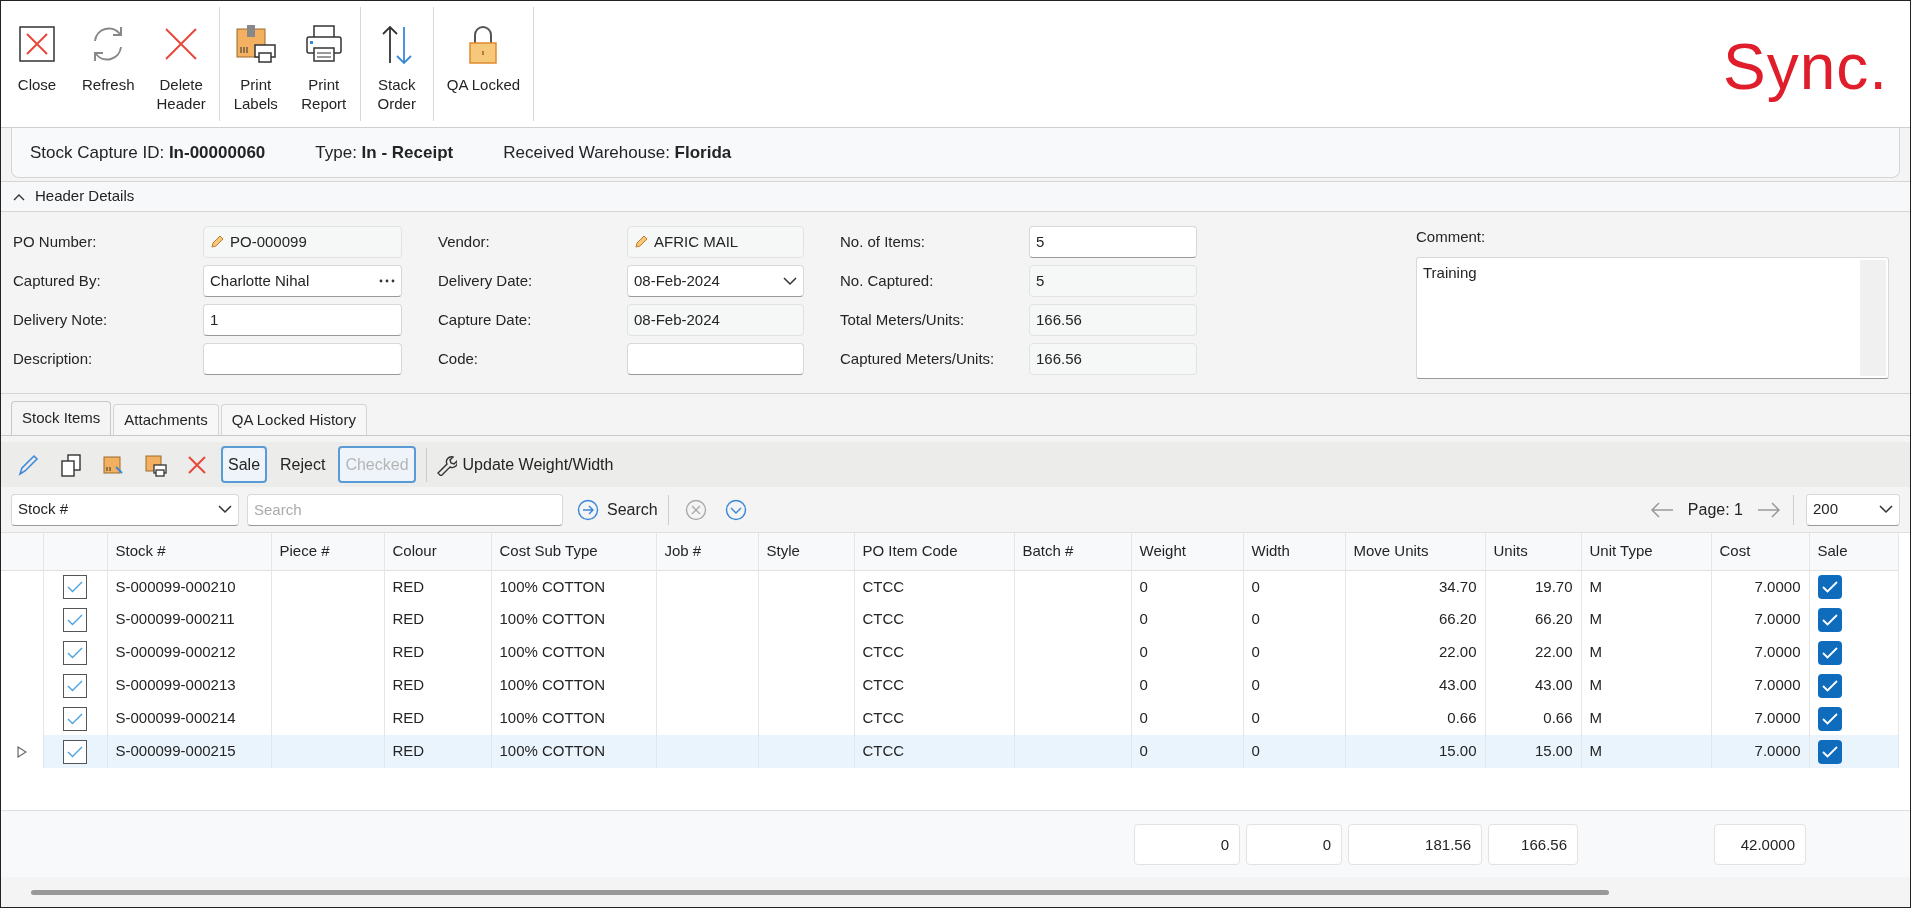 This screenshot has width=1911, height=908. Describe the element at coordinates (1510, 550) in the screenshot. I see `column-header: Units` at that location.